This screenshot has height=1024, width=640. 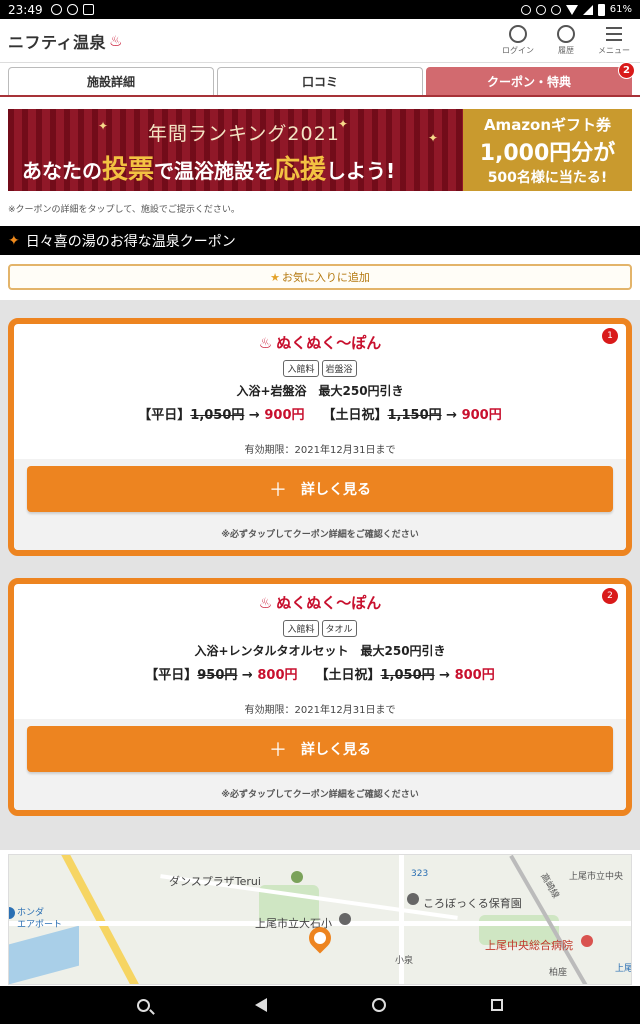 What do you see at coordinates (56, 9) in the screenshot?
I see `notification-icon` at bounding box center [56, 9].